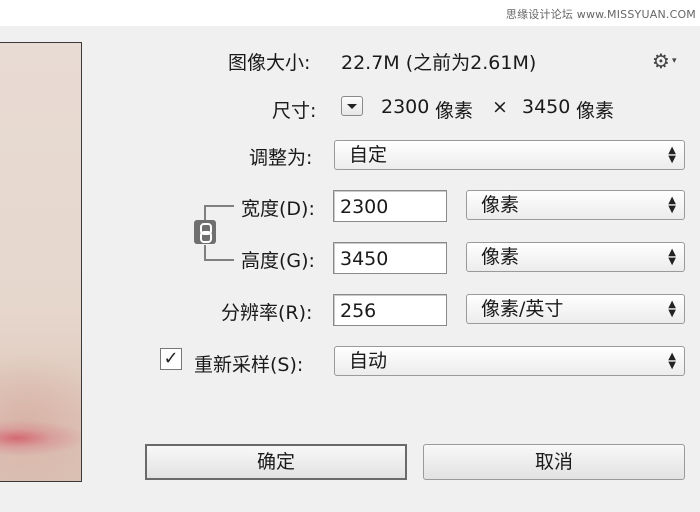 This screenshot has width=700, height=512. What do you see at coordinates (509, 361) in the screenshot?
I see `resample-method-select: 自动 ▲ ▼` at bounding box center [509, 361].